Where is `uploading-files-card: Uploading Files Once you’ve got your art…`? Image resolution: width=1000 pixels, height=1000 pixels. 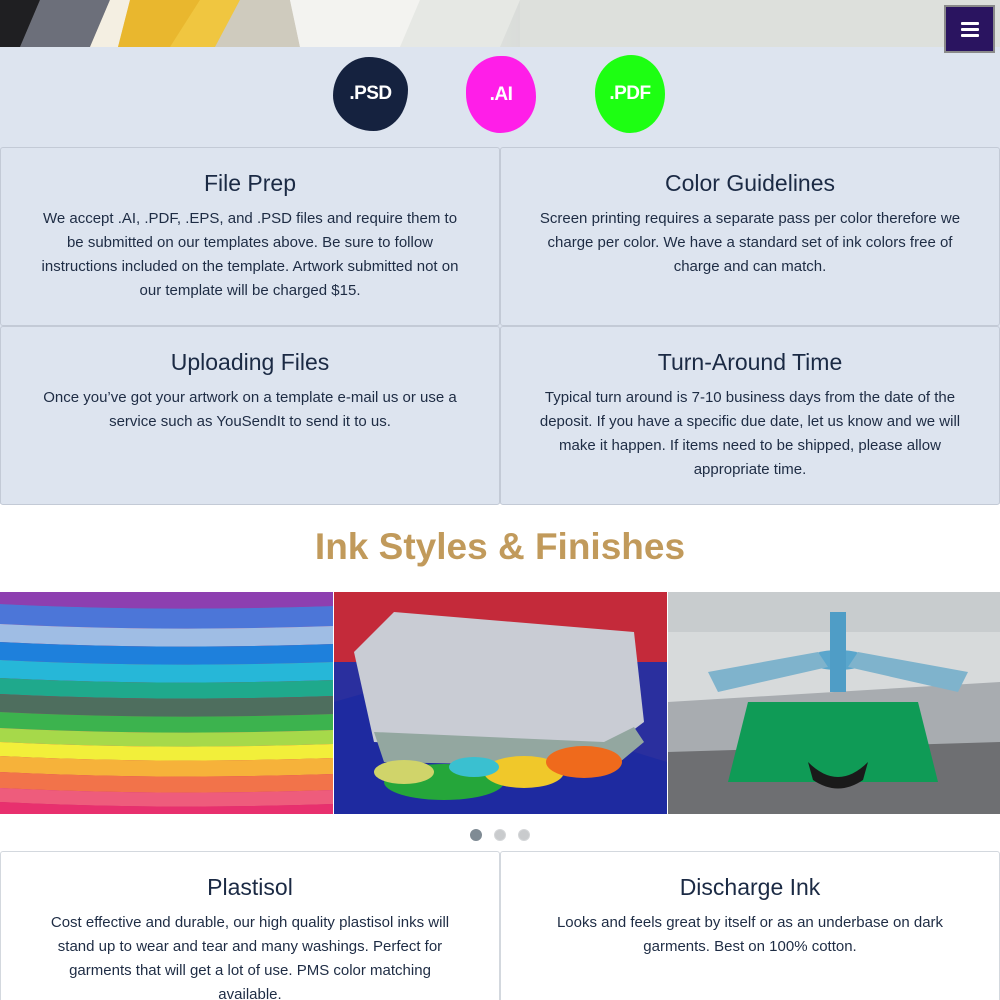 uploading-files-card: Uploading Files Once you’ve got your art… is located at coordinates (250, 415).